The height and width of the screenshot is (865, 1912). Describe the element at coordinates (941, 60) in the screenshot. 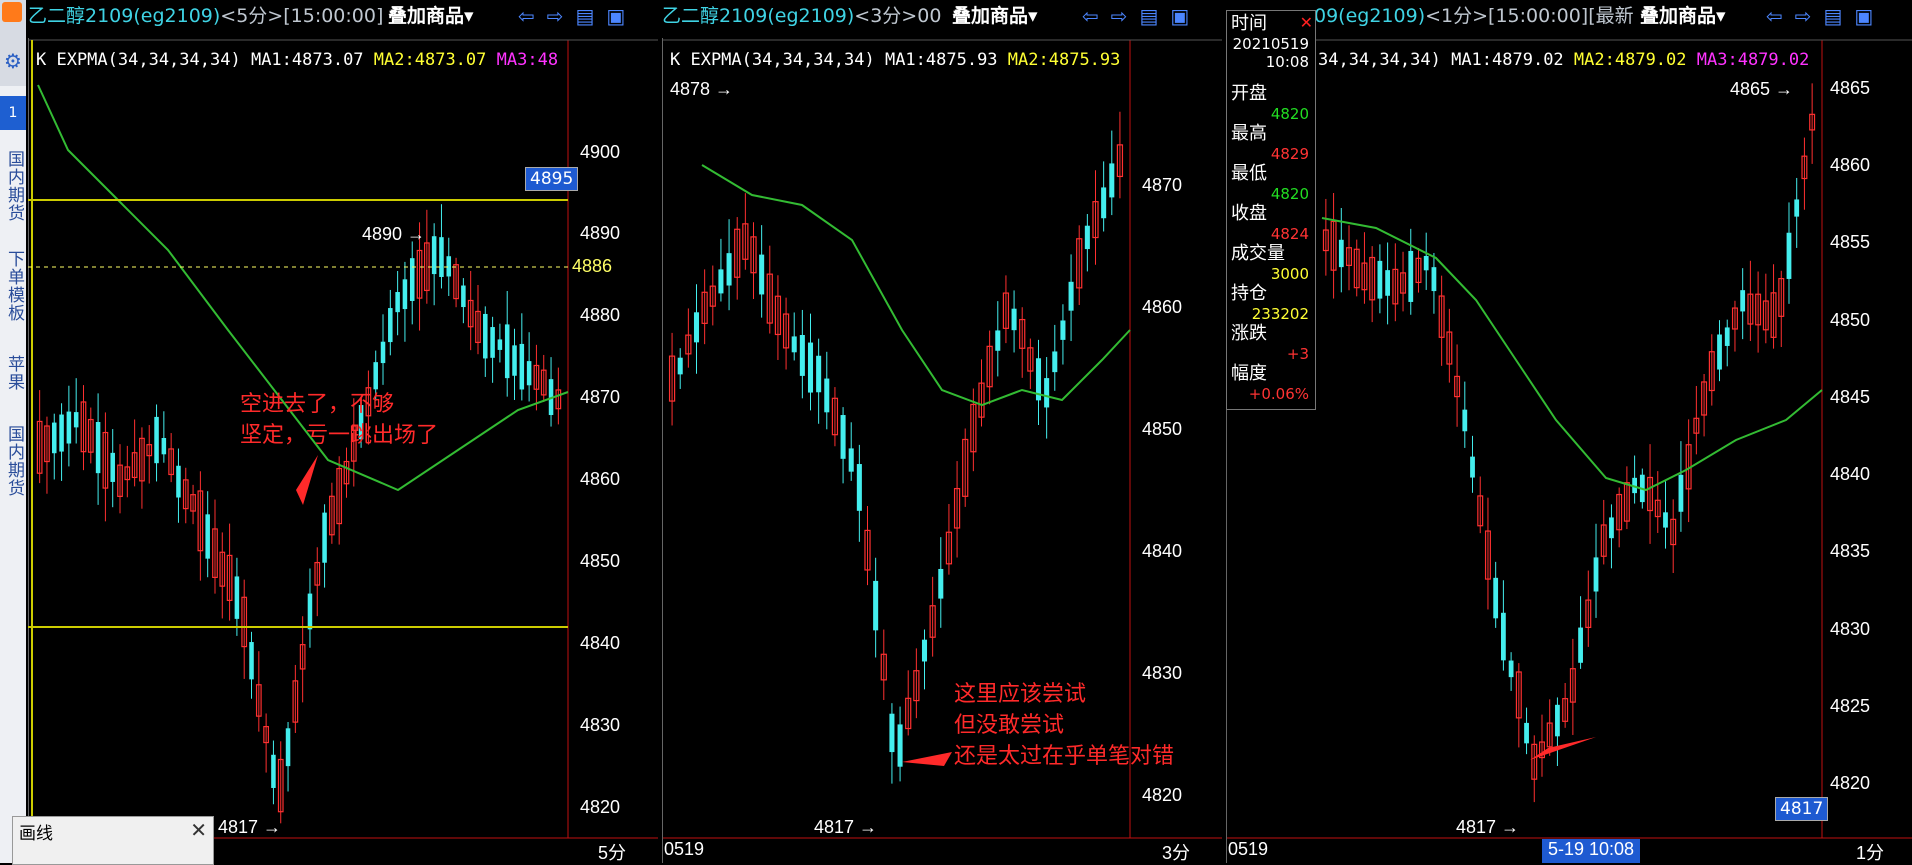

I see `indicator-ma1: MA1:4875.93` at that location.